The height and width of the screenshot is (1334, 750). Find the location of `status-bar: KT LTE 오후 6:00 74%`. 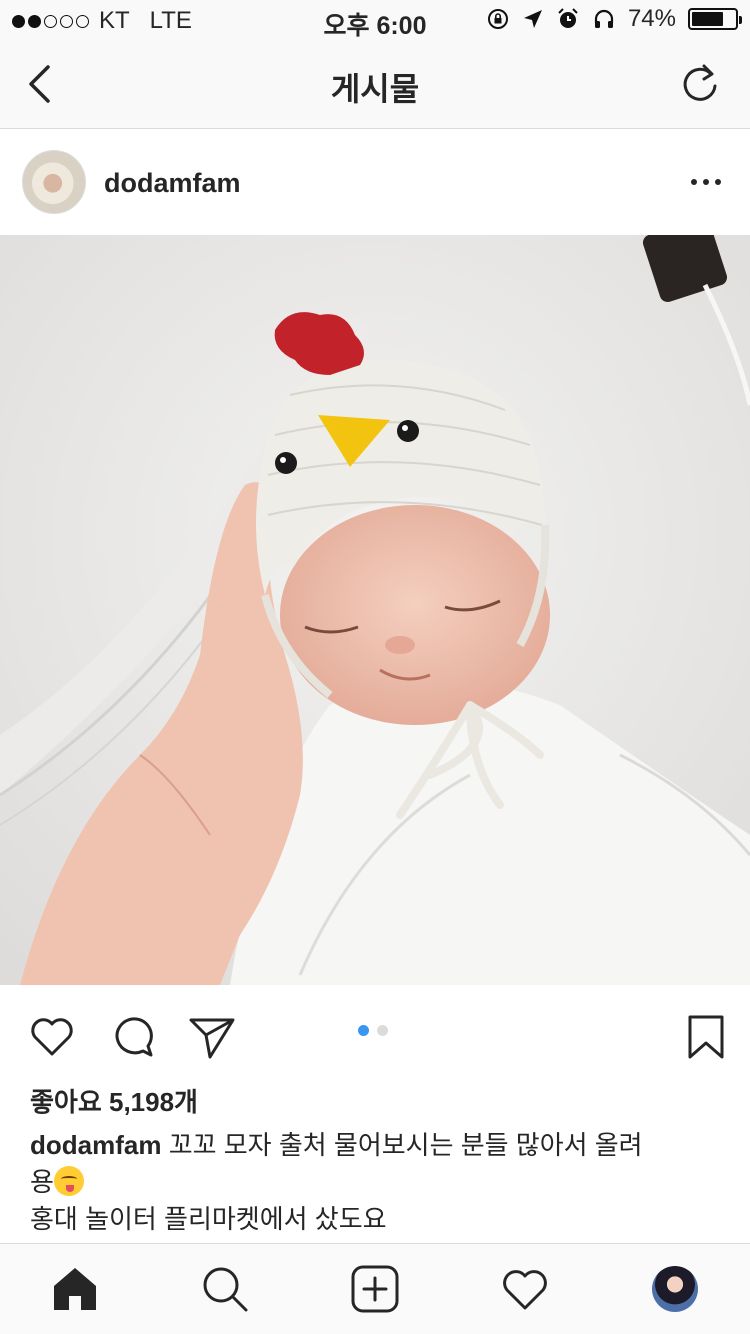

status-bar: KT LTE 오후 6:00 74% is located at coordinates (375, 20).